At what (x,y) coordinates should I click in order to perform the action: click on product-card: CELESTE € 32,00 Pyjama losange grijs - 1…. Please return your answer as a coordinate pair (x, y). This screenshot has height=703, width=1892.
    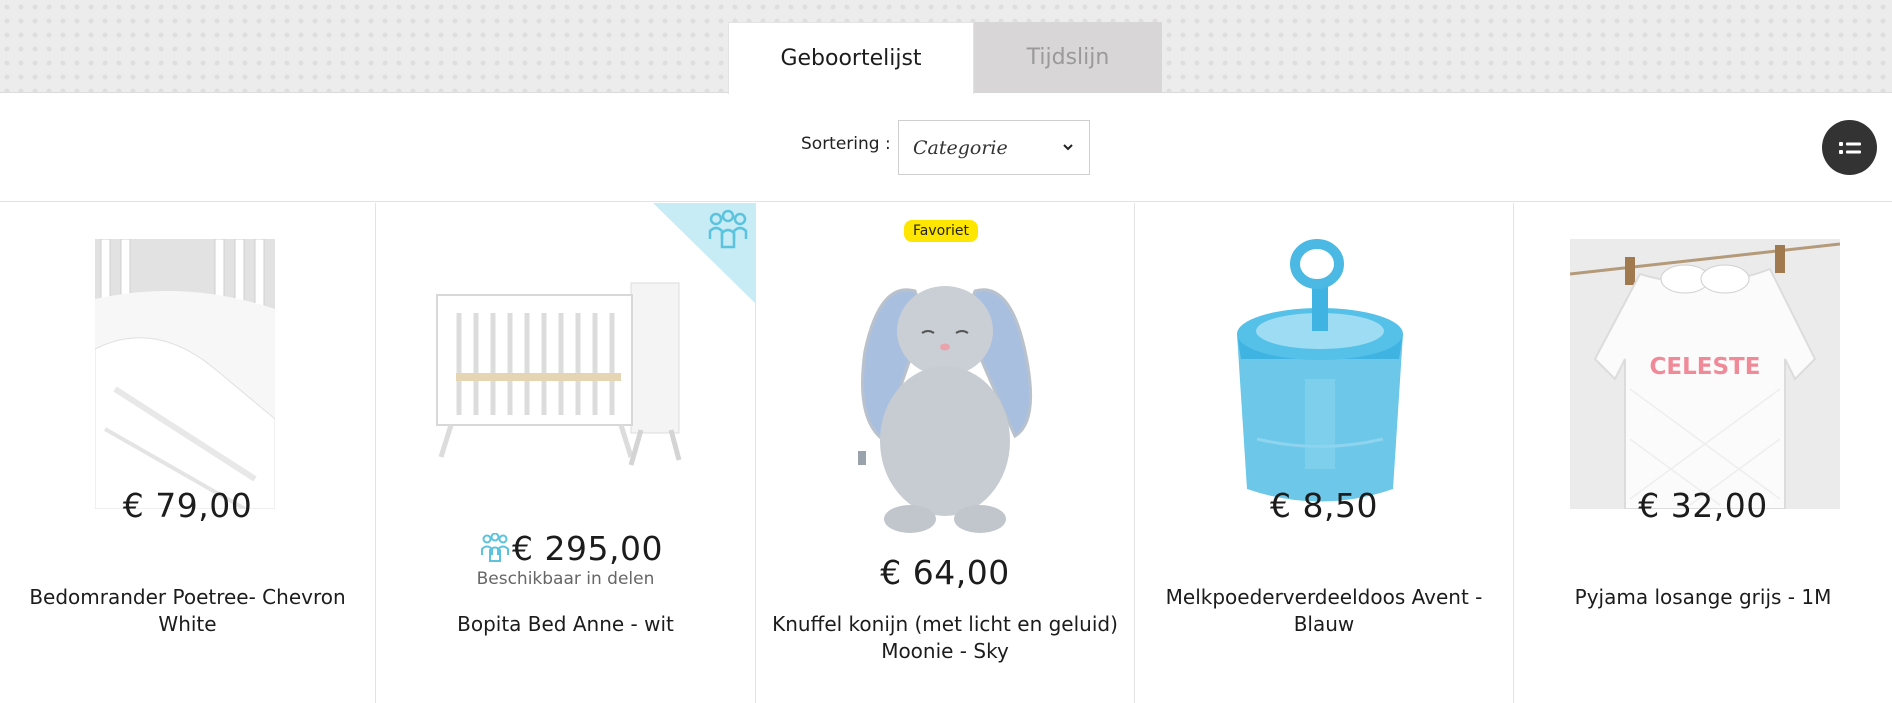
    Looking at the image, I should click on (1703, 453).